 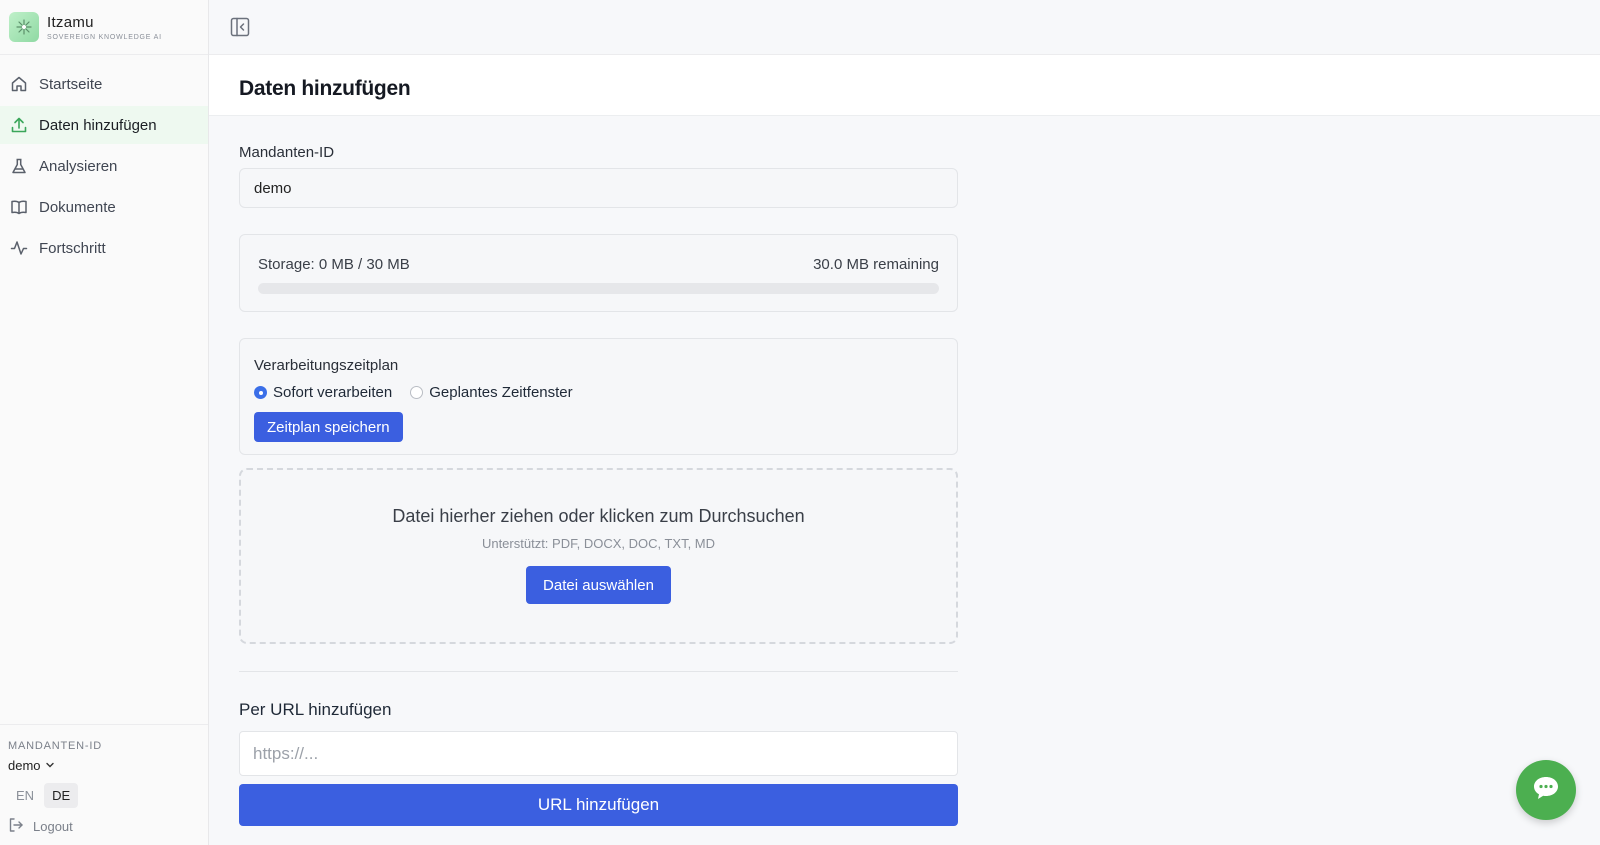 I want to click on tenant-select-value: demo, so click(x=24, y=765).